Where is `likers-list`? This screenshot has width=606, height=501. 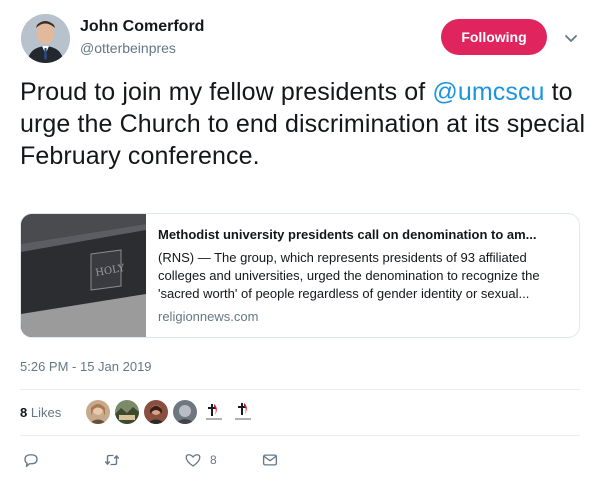 likers-list is located at coordinates (170, 412).